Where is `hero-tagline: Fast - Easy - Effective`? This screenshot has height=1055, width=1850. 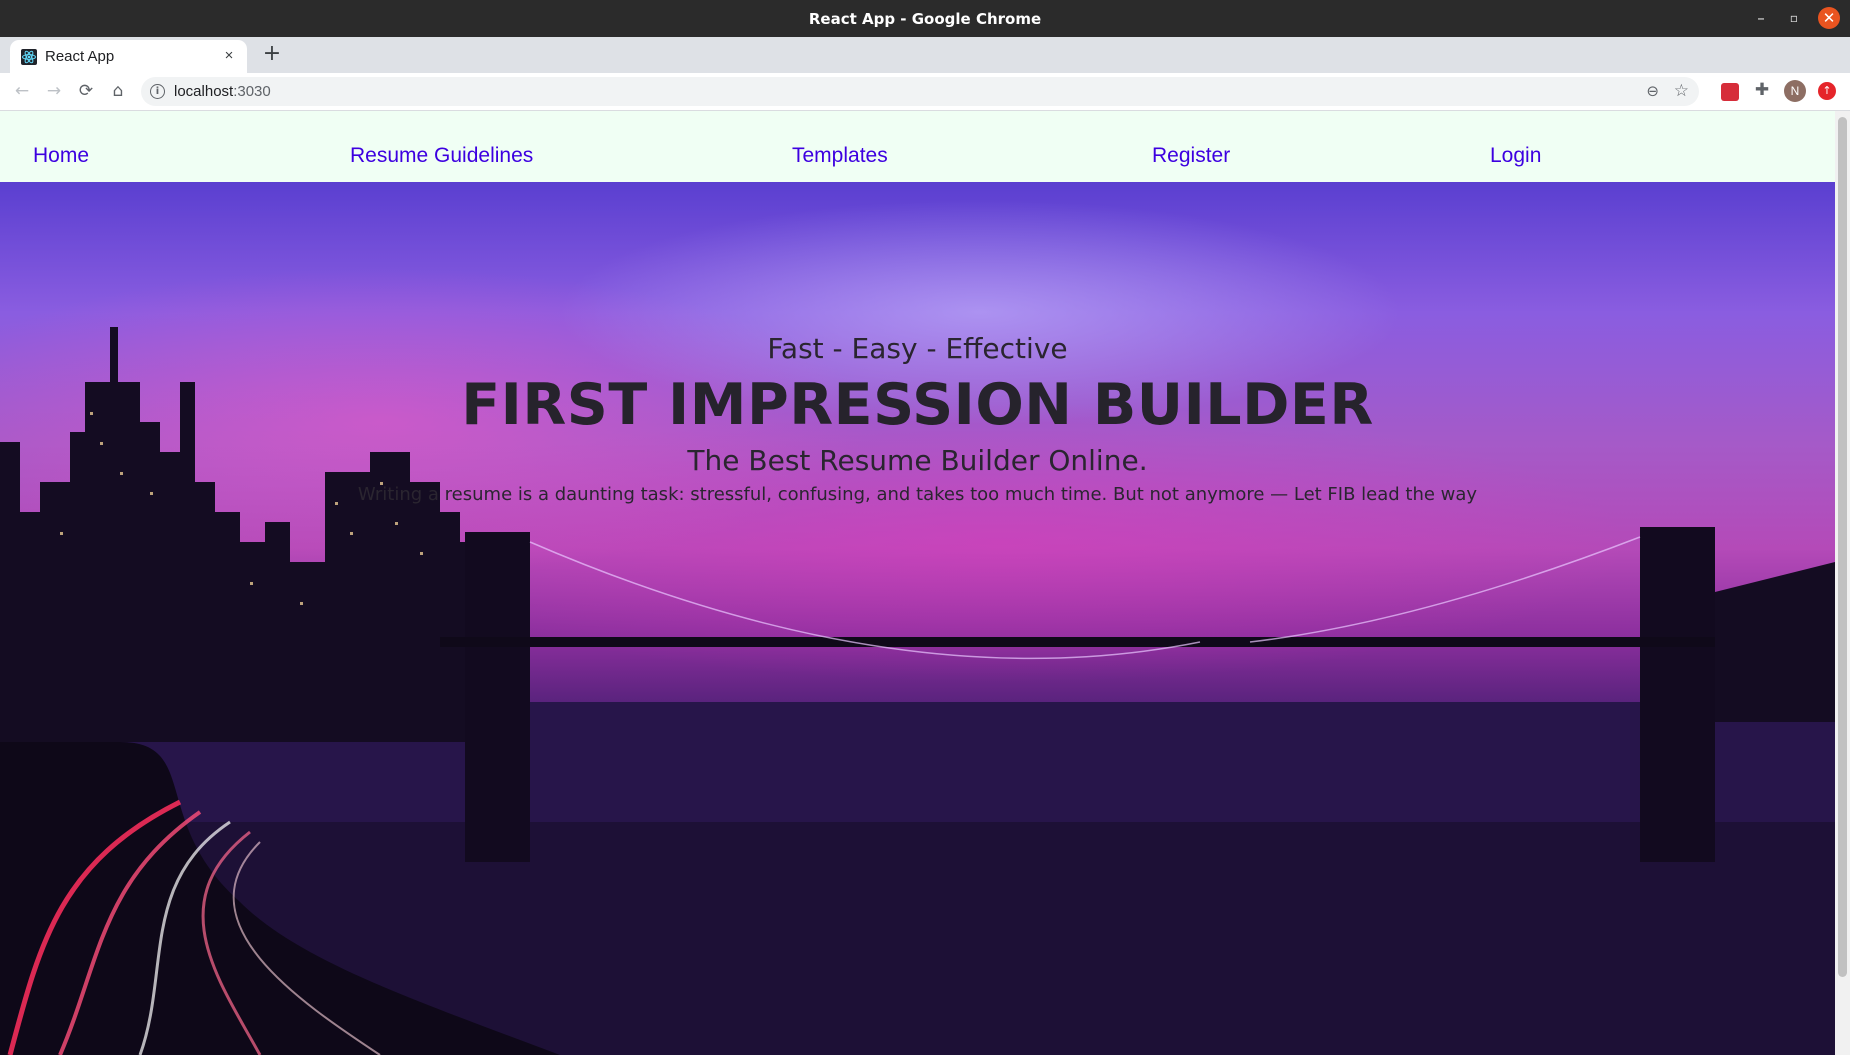 hero-tagline: Fast - Easy - Effective is located at coordinates (917, 348).